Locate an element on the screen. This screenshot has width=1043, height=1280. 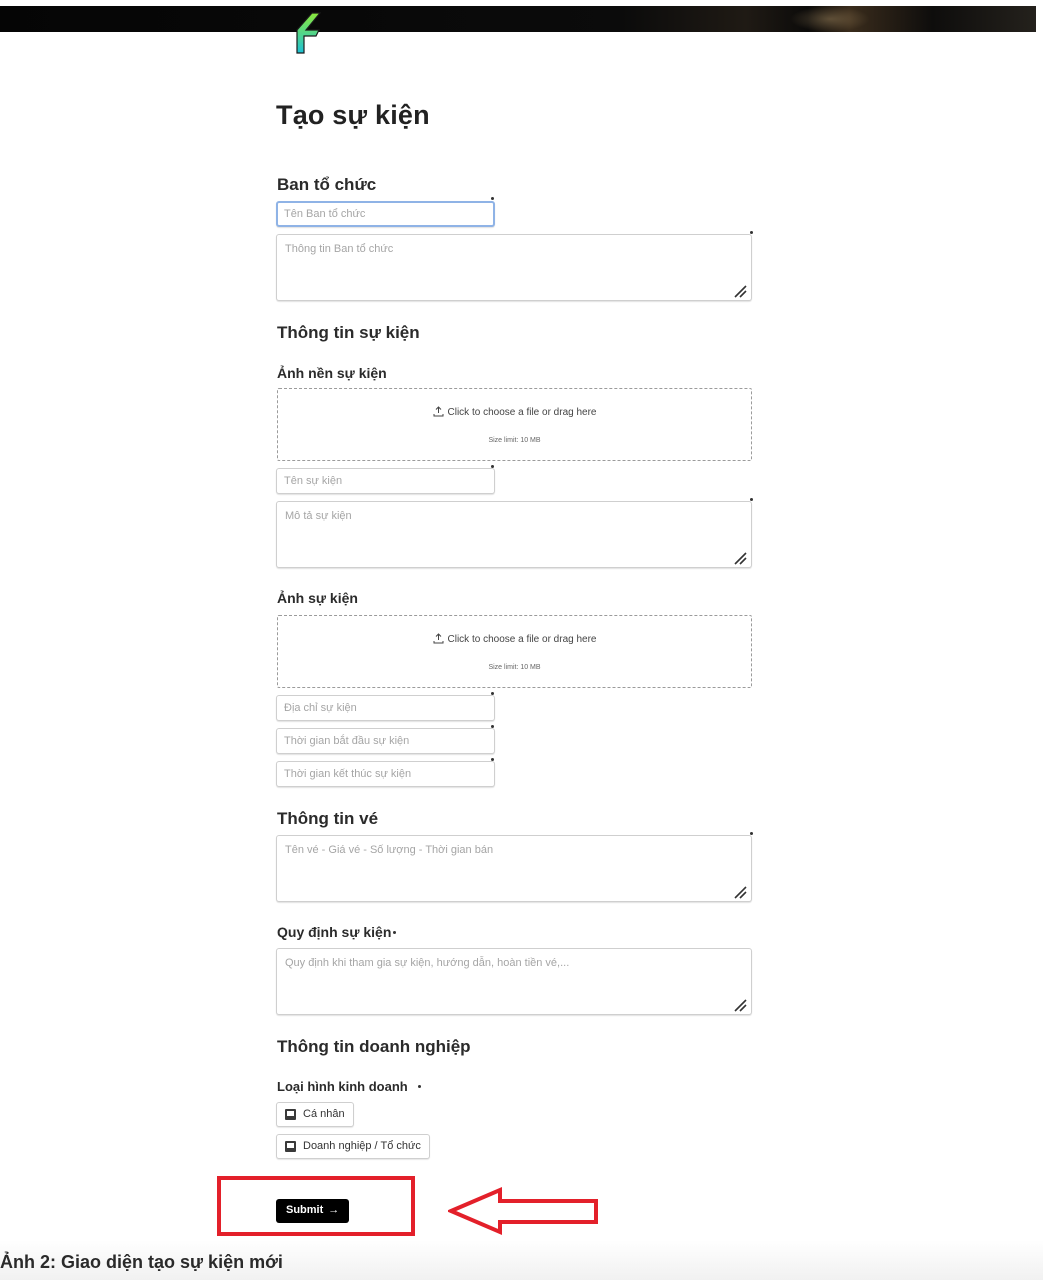
event-address-input: Địa chỉ sự kiện is located at coordinates (385, 708).